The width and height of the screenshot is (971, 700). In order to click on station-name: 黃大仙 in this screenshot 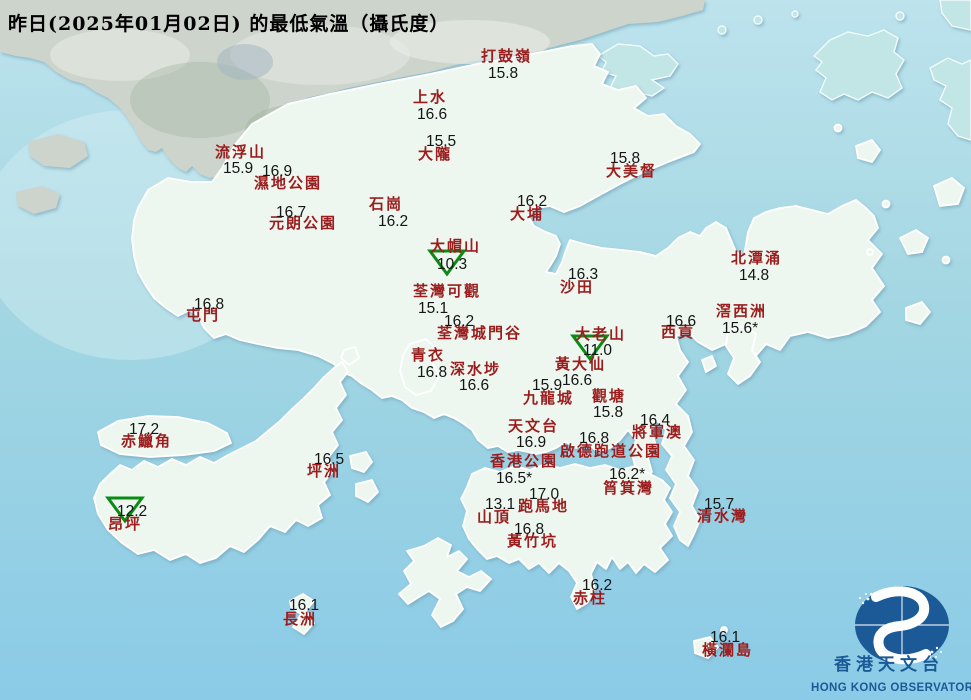, I will do `click(581, 364)`.